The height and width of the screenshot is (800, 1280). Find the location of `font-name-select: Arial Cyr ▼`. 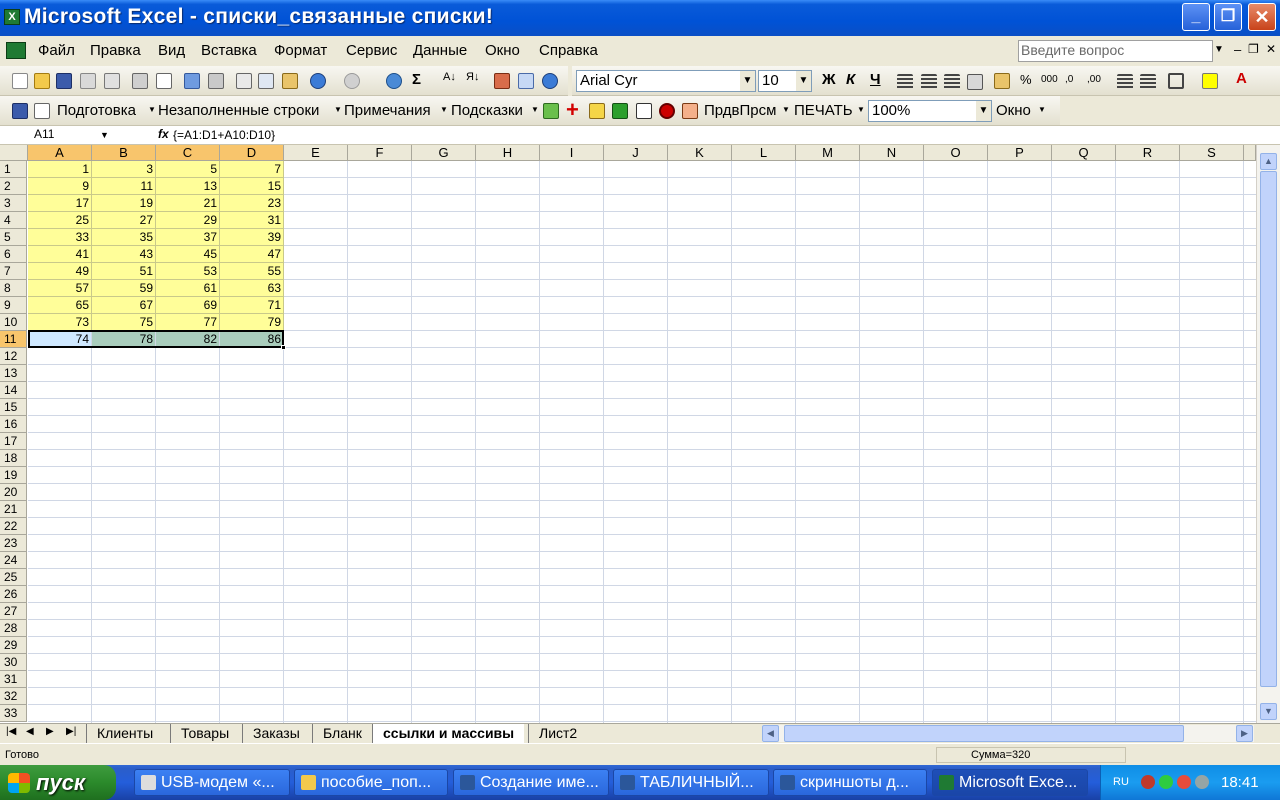

font-name-select: Arial Cyr ▼ is located at coordinates (666, 81).